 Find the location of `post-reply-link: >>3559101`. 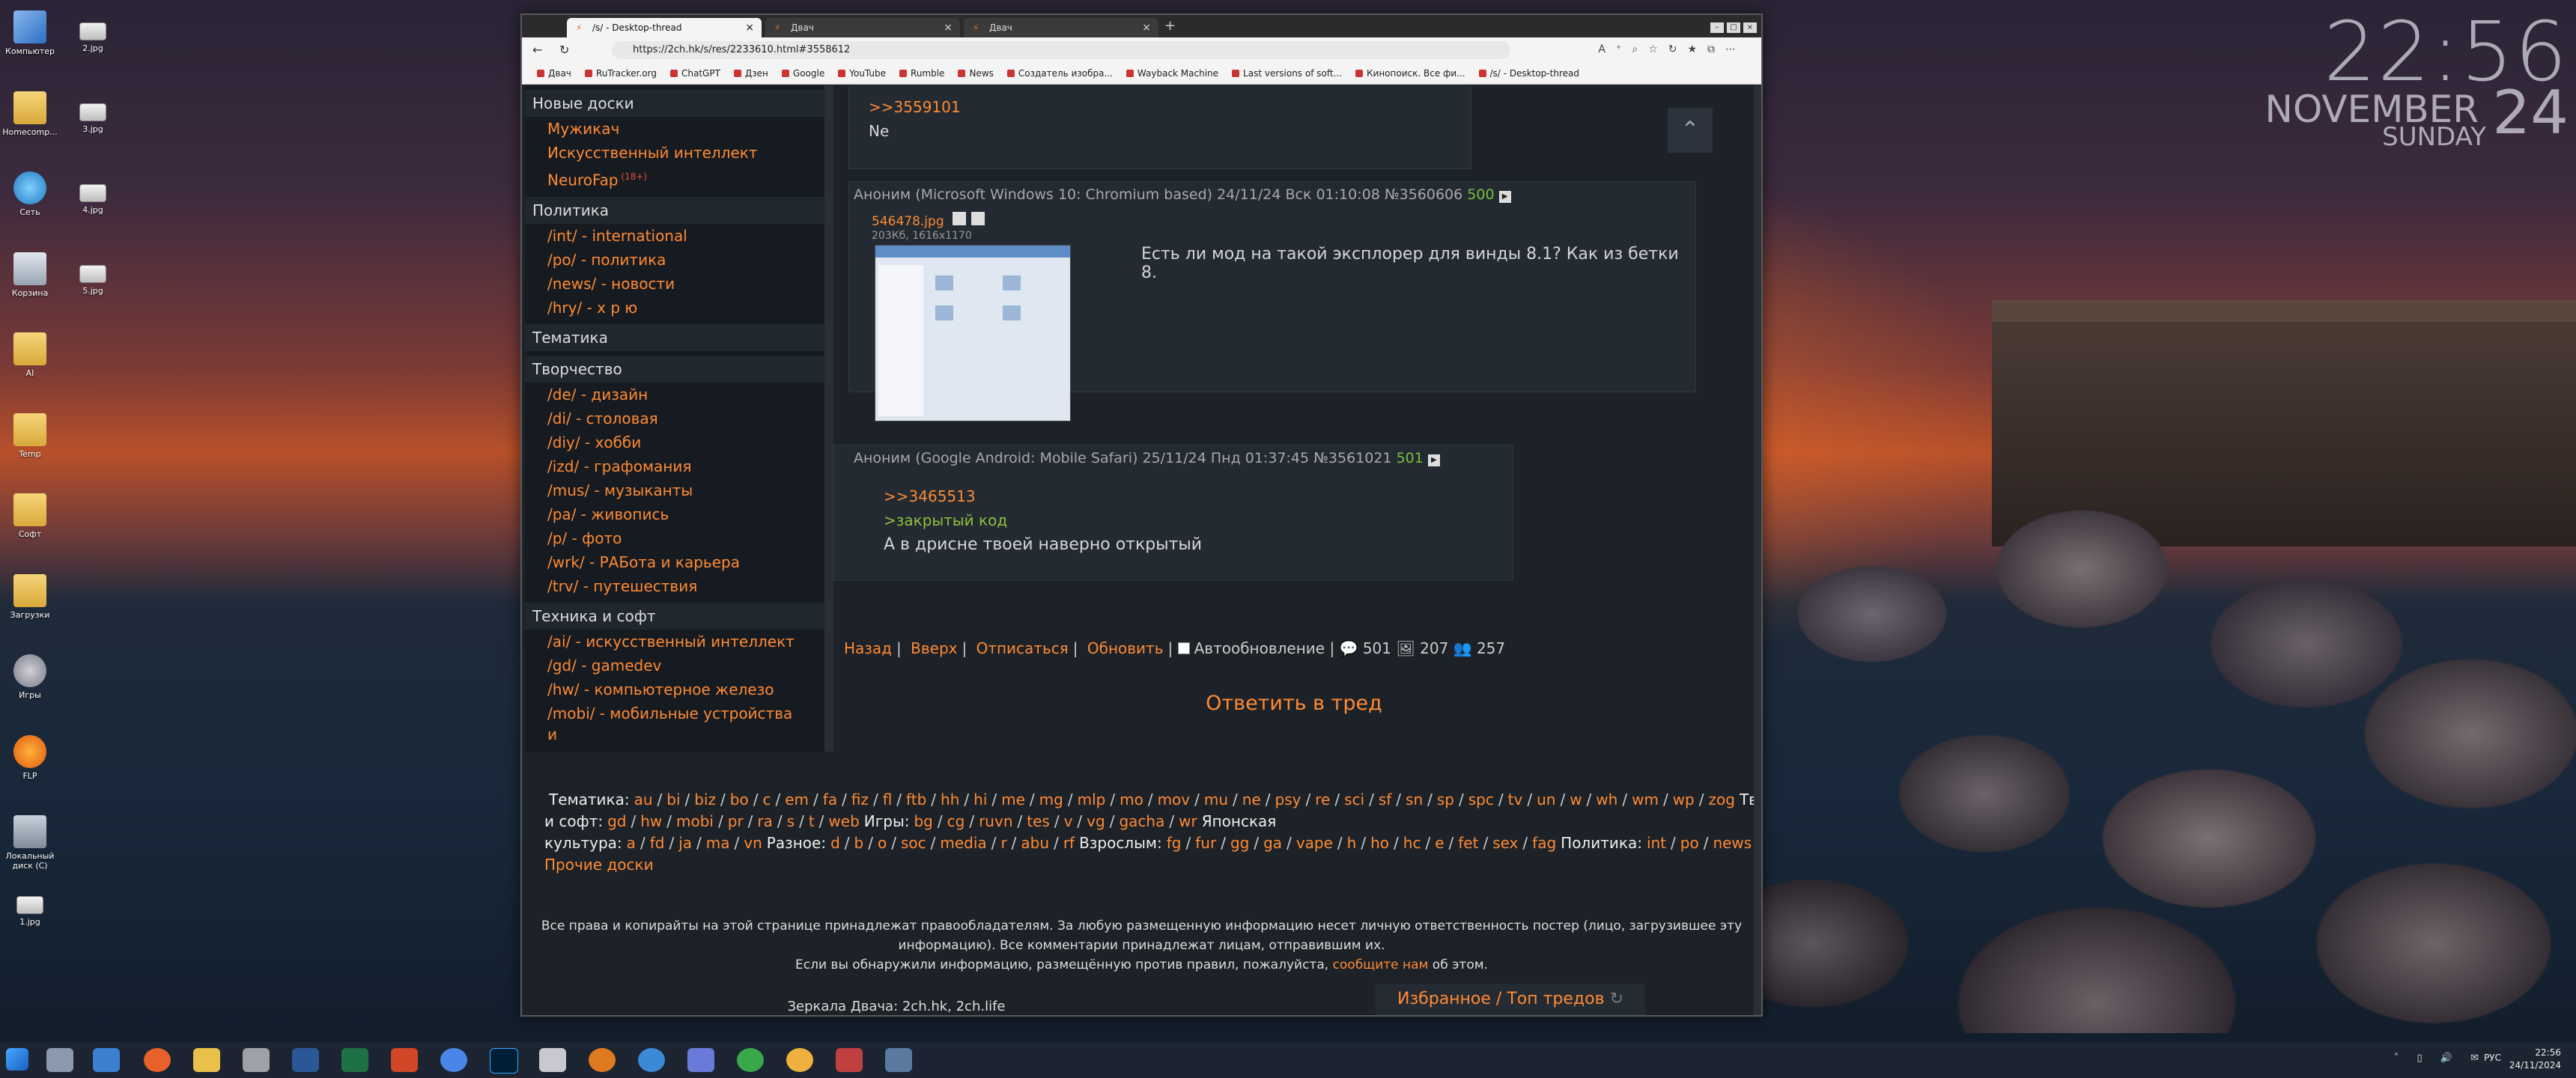

post-reply-link: >>3559101 is located at coordinates (915, 107).